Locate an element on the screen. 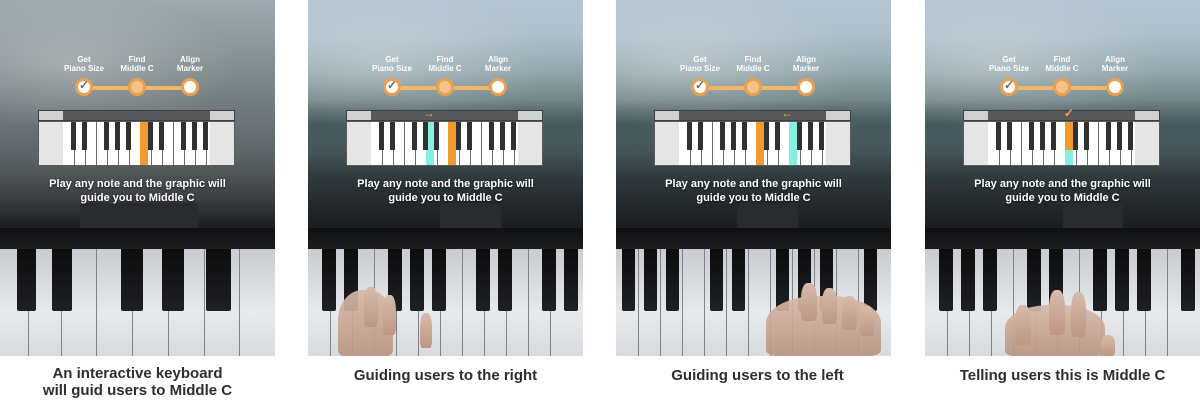  keyboard-graphic: ✓ is located at coordinates (1061, 136).